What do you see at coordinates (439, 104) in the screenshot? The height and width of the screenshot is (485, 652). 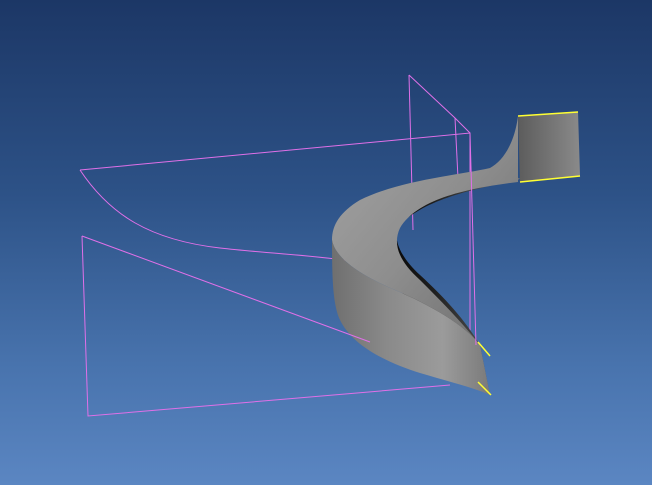 I see `construction-plane-vertical` at bounding box center [439, 104].